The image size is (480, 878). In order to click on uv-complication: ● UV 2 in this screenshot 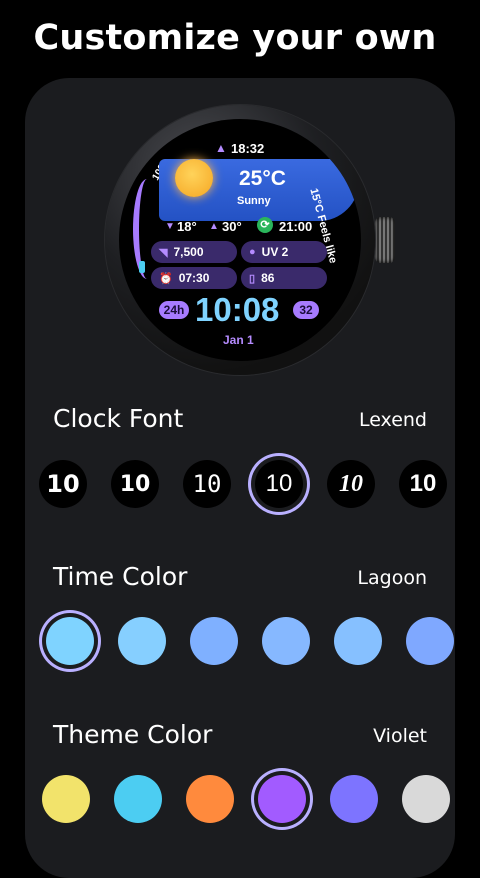, I will do `click(284, 252)`.